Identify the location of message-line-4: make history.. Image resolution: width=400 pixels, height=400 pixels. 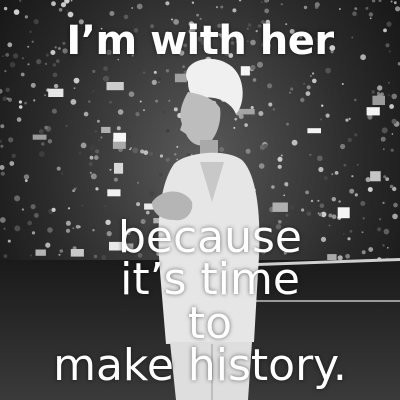
(200, 365).